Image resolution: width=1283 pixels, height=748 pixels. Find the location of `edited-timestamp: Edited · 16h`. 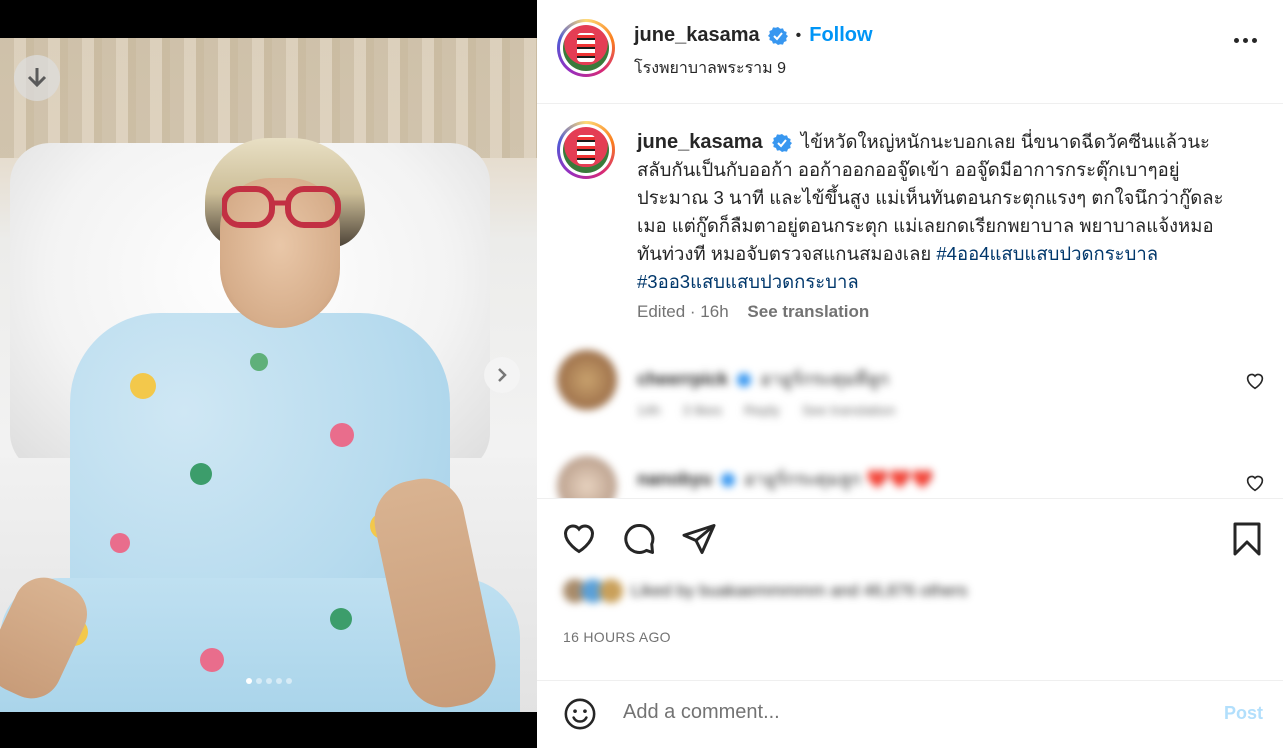

edited-timestamp: Edited · 16h is located at coordinates (683, 311).